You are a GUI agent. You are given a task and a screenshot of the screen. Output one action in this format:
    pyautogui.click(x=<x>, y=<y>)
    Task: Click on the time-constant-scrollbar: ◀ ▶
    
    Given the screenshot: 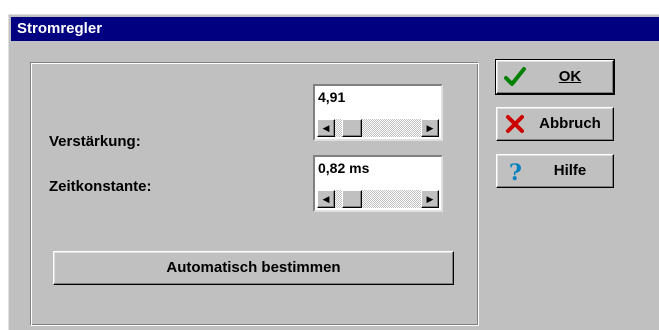 What is the action you would take?
    pyautogui.click(x=378, y=199)
    